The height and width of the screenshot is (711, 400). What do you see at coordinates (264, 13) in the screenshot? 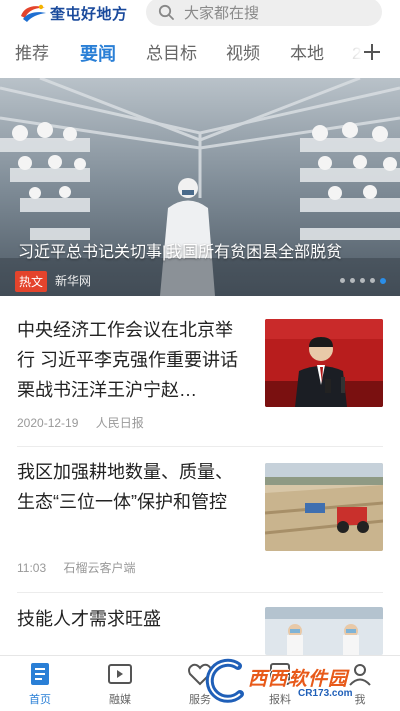
I see `search-input: 大家都在搜` at bounding box center [264, 13].